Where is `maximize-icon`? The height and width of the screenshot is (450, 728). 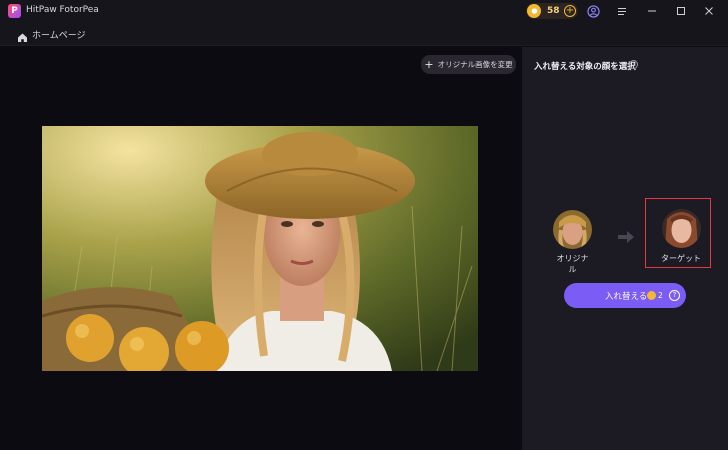
maximize-icon is located at coordinates (681, 11).